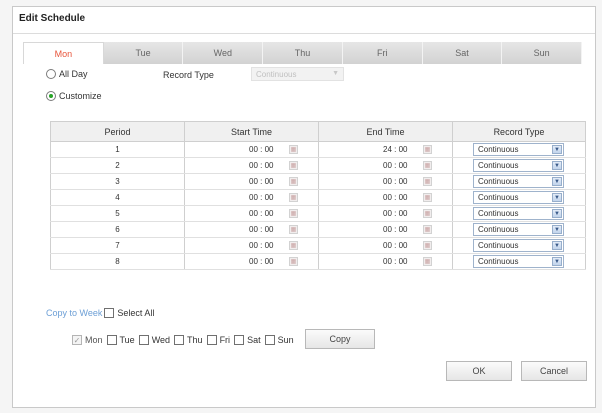 The image size is (602, 413). Describe the element at coordinates (188, 340) in the screenshot. I see `copy-day-thu: Thu` at that location.